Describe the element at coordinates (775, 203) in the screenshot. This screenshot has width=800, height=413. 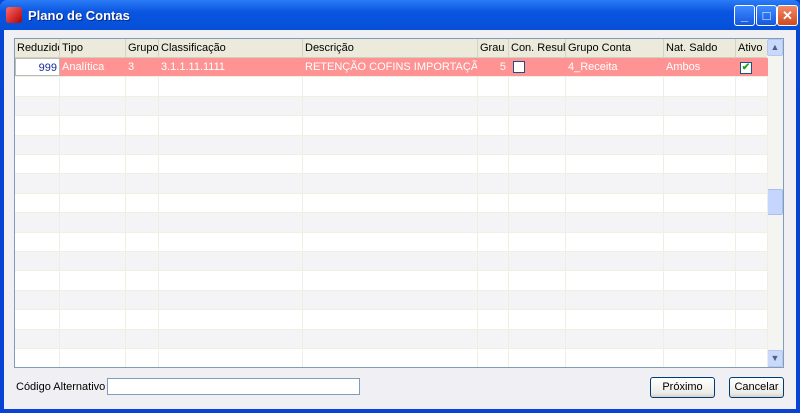
I see `vertical-scrollbar: ▲ ▼` at that location.